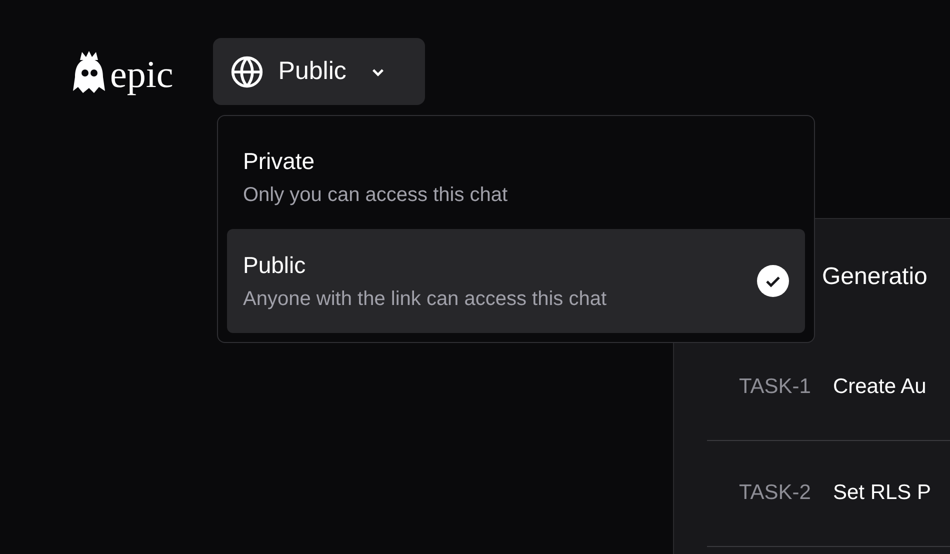  Describe the element at coordinates (425, 298) in the screenshot. I see `option-description: Anyone with the link can access this chat` at that location.